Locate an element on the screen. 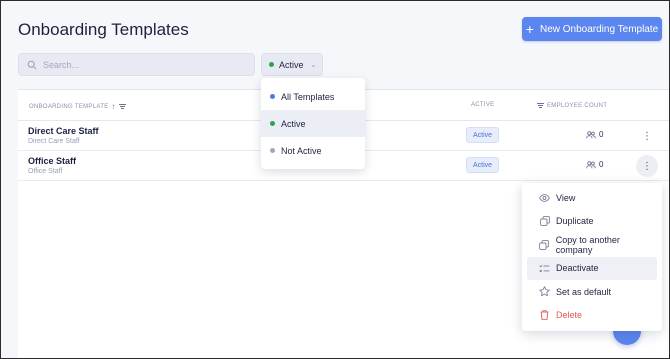  column-label-employee-count: Employee Count is located at coordinates (577, 105).